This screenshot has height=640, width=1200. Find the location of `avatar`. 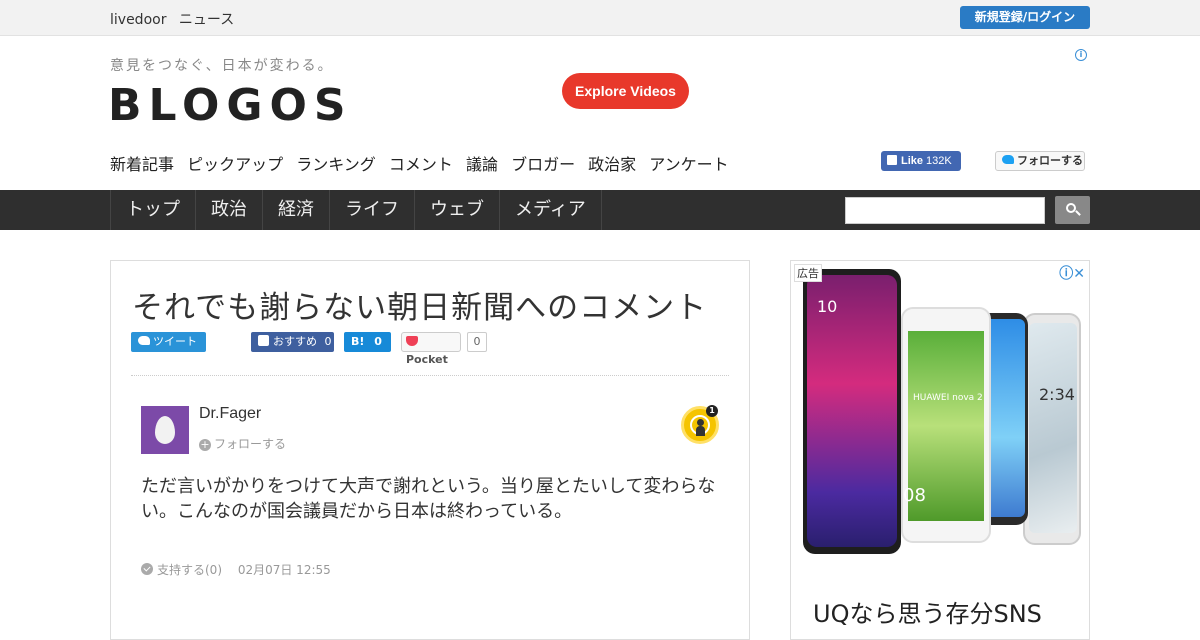

avatar is located at coordinates (165, 430).